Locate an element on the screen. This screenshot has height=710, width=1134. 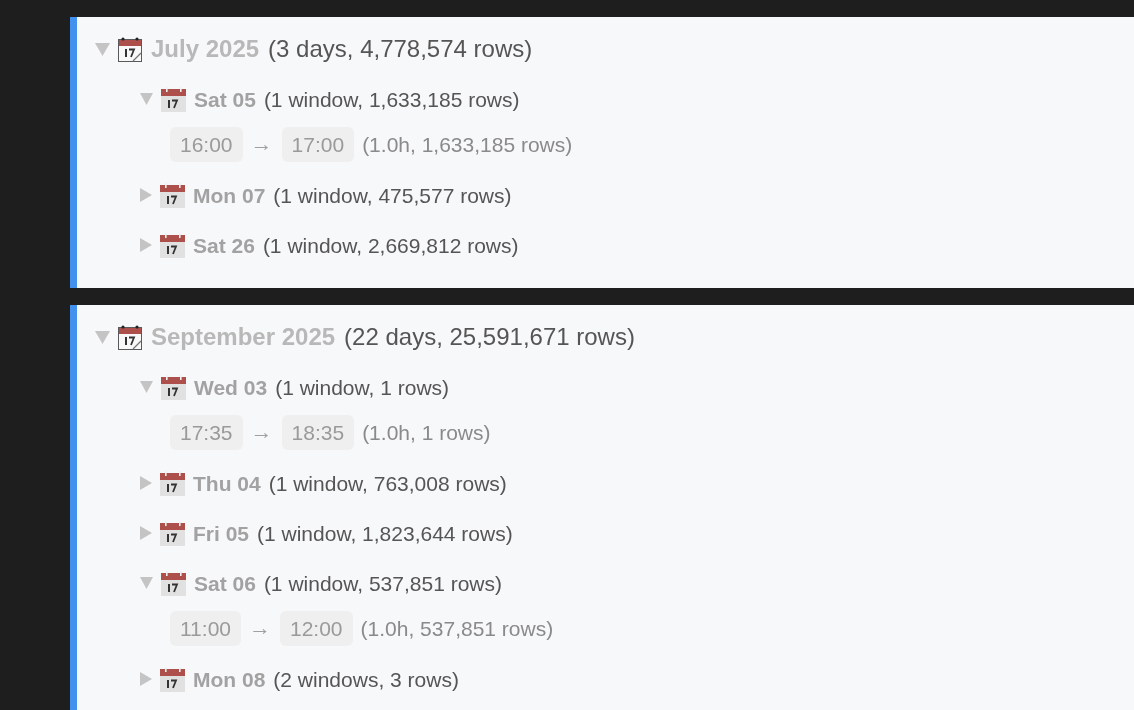
month-label: July 2025 is located at coordinates (205, 49).